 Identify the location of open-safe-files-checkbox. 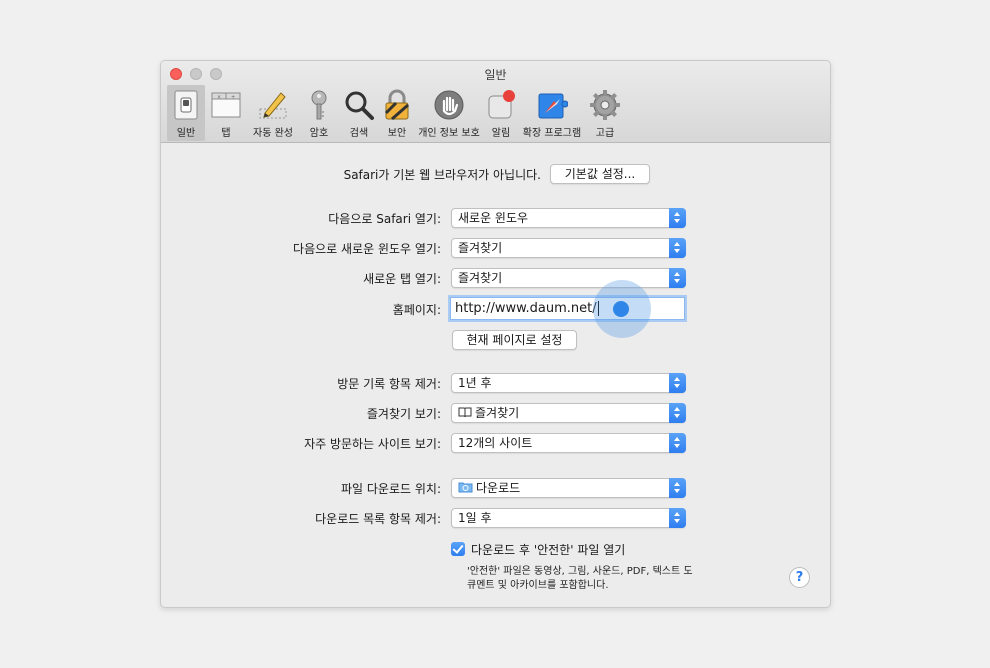
(458, 549).